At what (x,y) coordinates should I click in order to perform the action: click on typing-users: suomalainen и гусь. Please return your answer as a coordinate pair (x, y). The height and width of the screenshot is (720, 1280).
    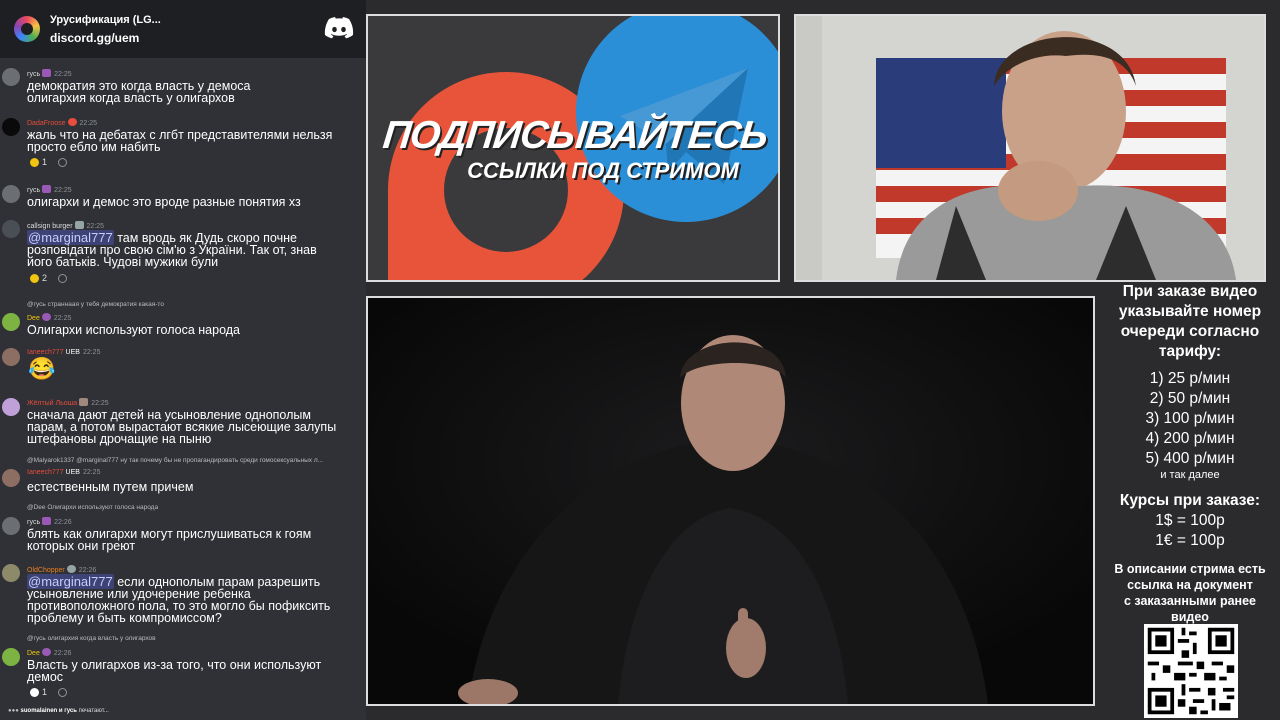
    Looking at the image, I should click on (48, 711).